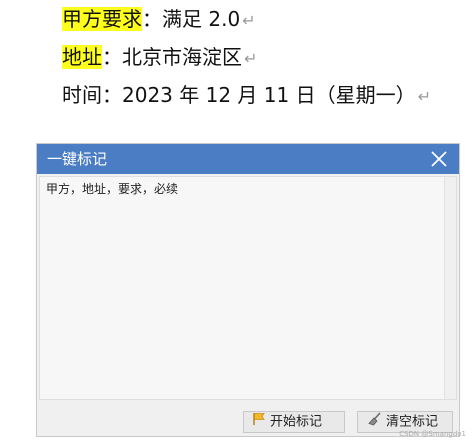 The height and width of the screenshot is (444, 474). What do you see at coordinates (239, 95) in the screenshot?
I see `time-text: 时间：2023 年 12 月 11 日（星期一）` at bounding box center [239, 95].